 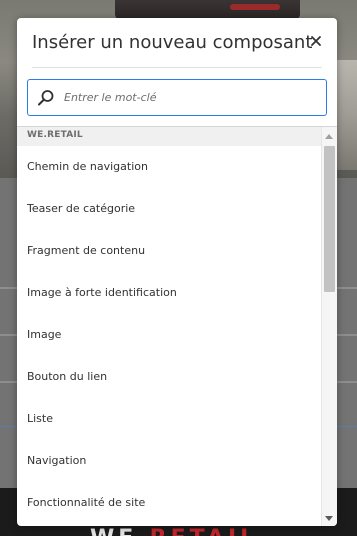 I want to click on header-divider, so click(x=177, y=67).